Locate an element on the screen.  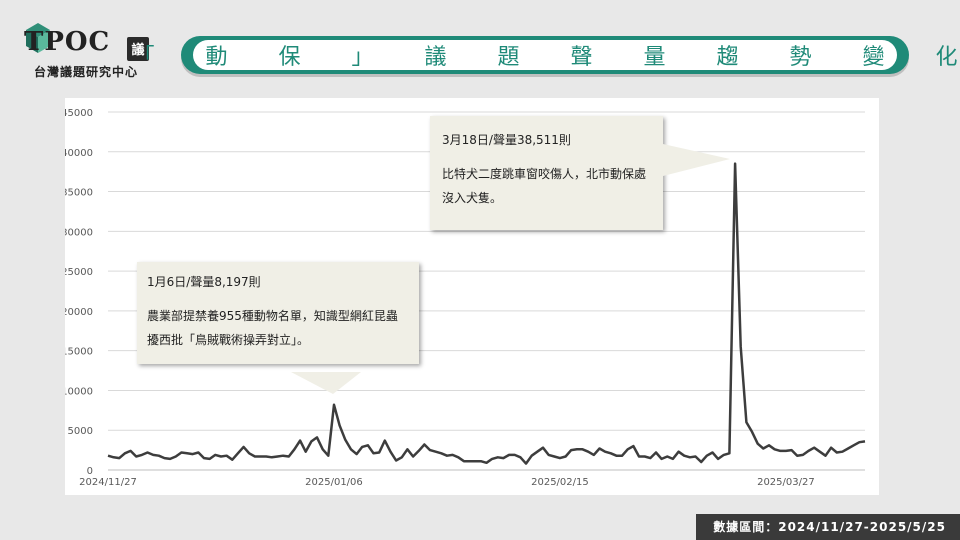
y-tick-label: 40000 is located at coordinates (79, 153).